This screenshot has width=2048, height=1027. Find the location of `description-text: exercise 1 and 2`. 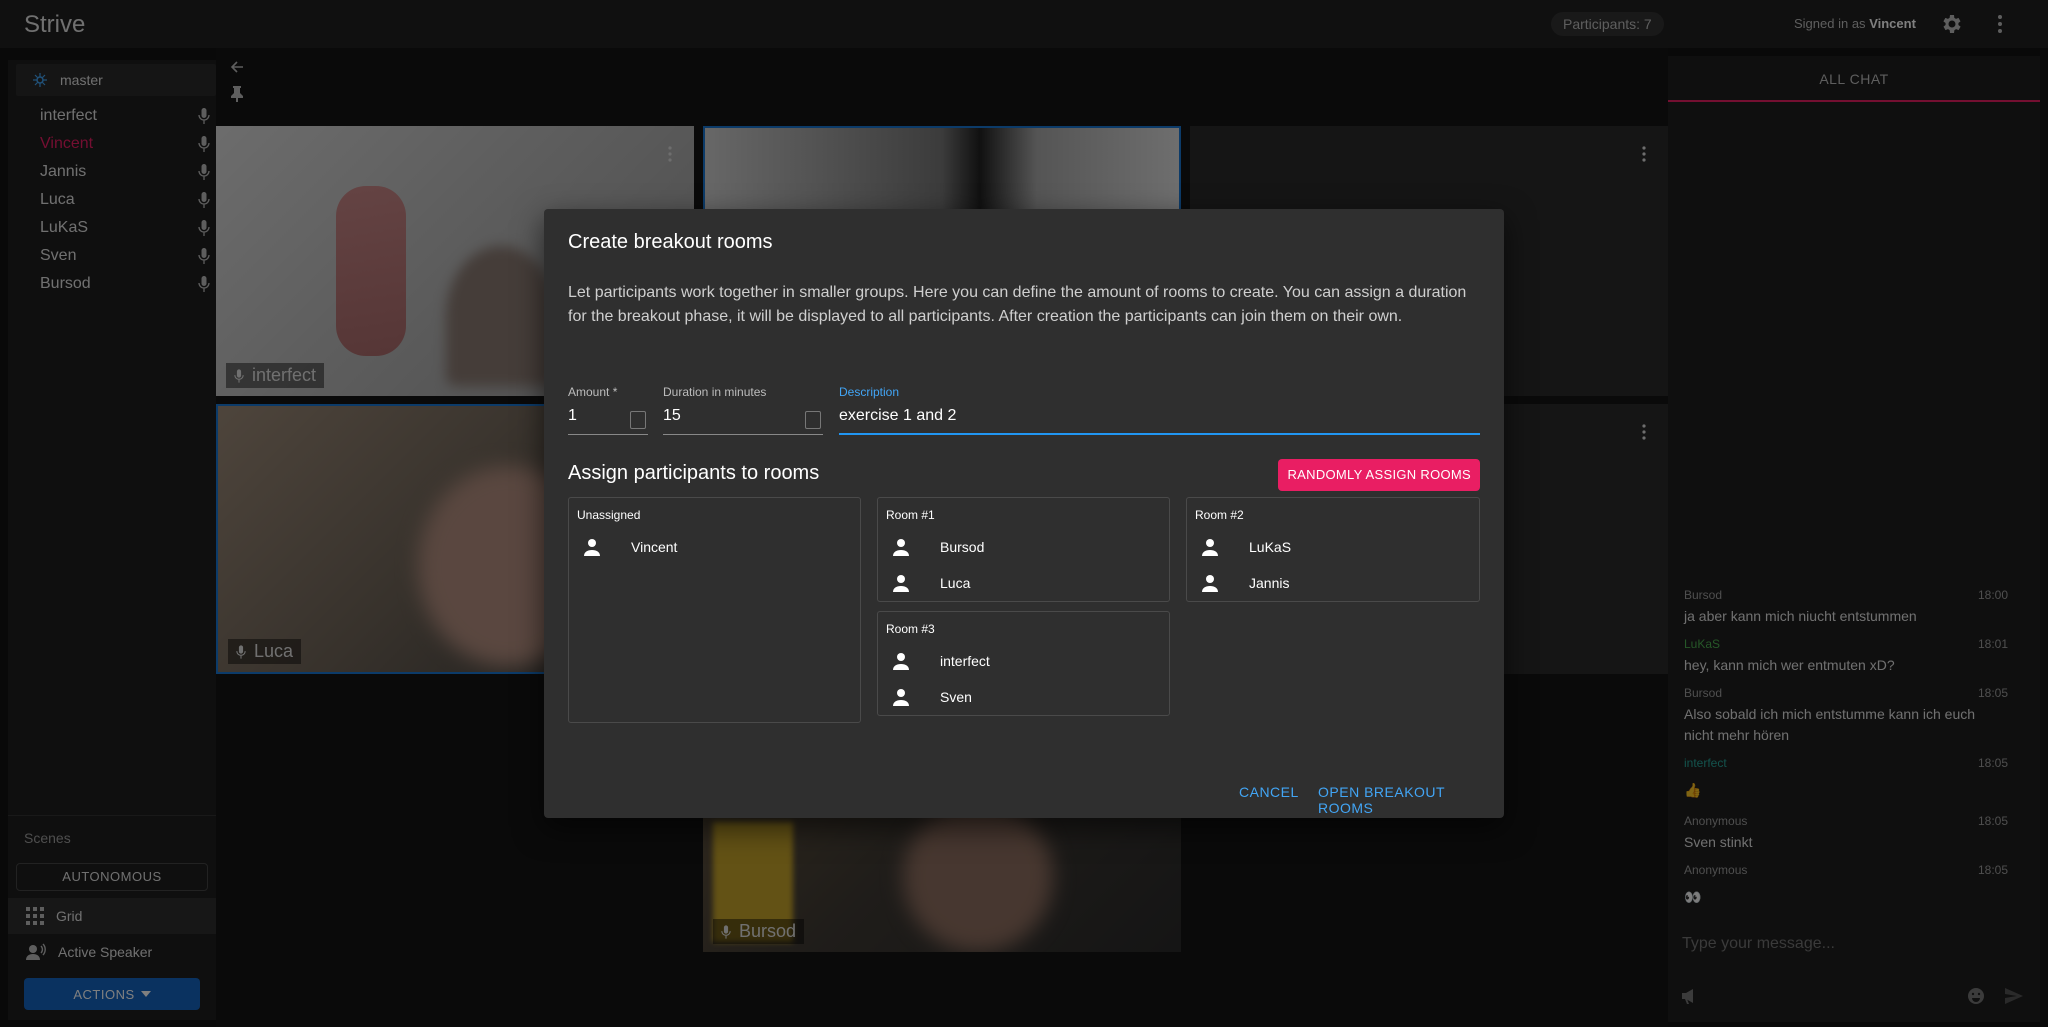

description-text: exercise 1 and 2 is located at coordinates (898, 415).